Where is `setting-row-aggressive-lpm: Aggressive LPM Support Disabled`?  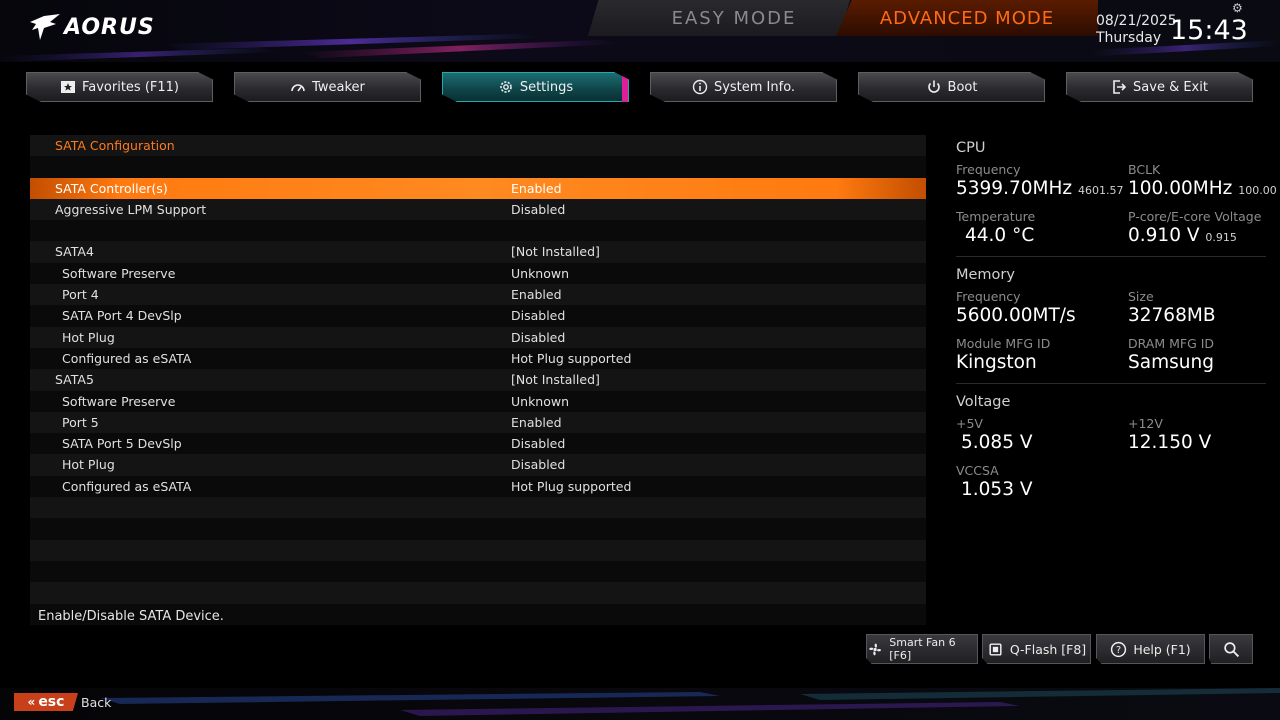
setting-row-aggressive-lpm: Aggressive LPM Support Disabled is located at coordinates (478, 209).